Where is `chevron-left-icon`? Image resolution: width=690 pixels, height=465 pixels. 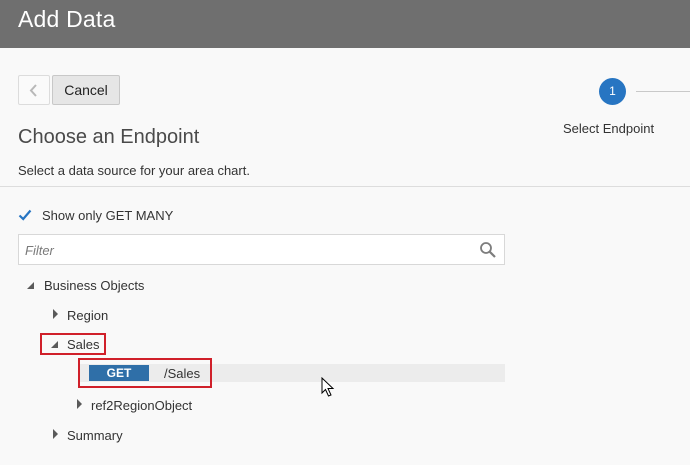
chevron-left-icon is located at coordinates (33, 90).